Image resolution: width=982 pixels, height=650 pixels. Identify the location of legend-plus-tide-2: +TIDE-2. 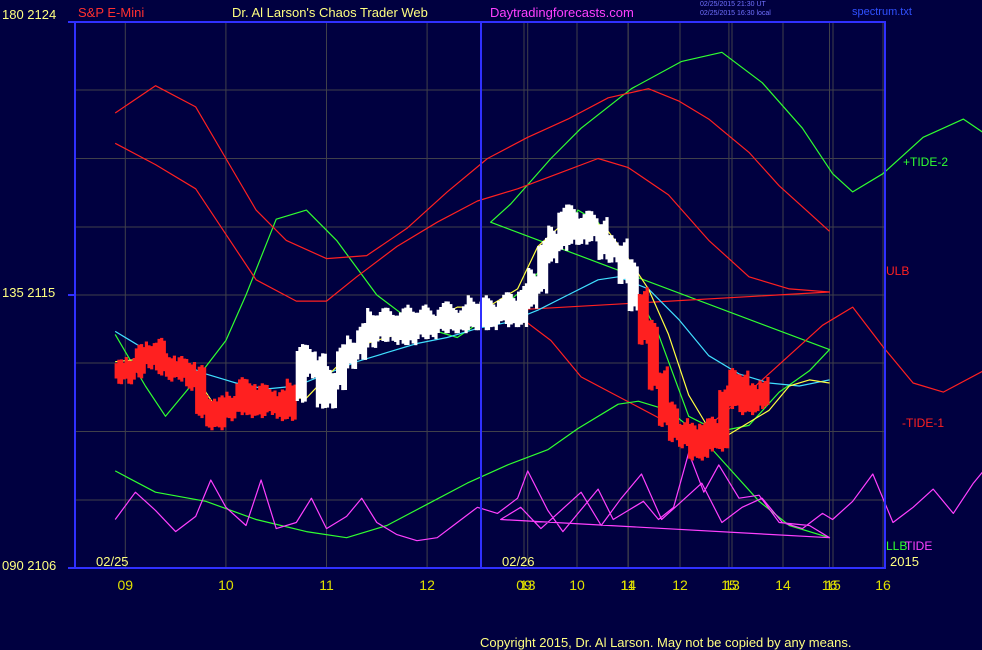
(926, 162).